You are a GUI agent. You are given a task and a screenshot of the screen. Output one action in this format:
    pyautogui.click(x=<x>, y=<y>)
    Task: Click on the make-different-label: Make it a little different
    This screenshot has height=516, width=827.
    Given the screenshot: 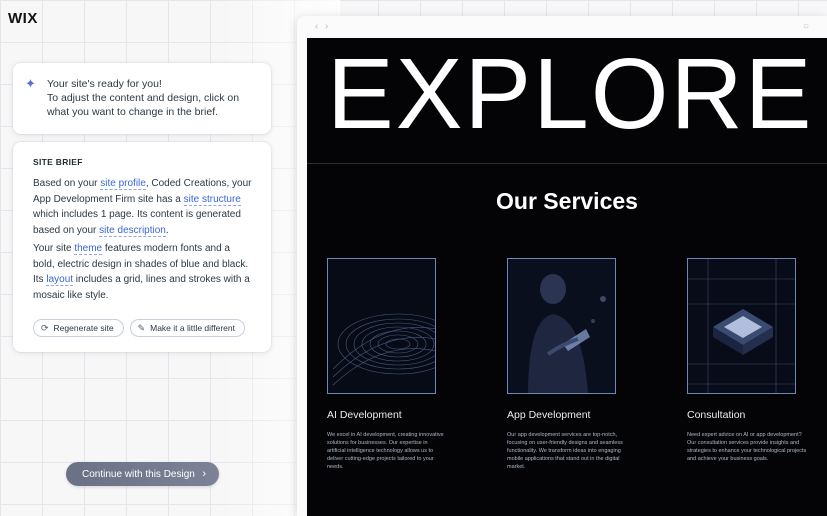 What is the action you would take?
    pyautogui.click(x=192, y=328)
    